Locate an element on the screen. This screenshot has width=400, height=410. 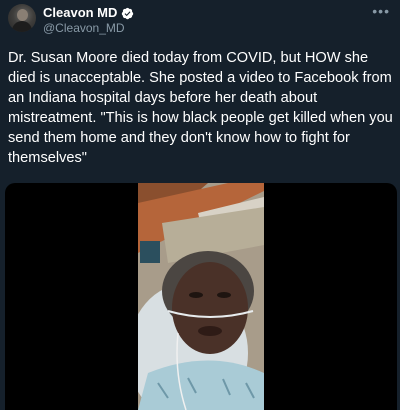
tweet-header: Cleavon MD @Cleavon_MD ••• is located at coordinates (200, 22).